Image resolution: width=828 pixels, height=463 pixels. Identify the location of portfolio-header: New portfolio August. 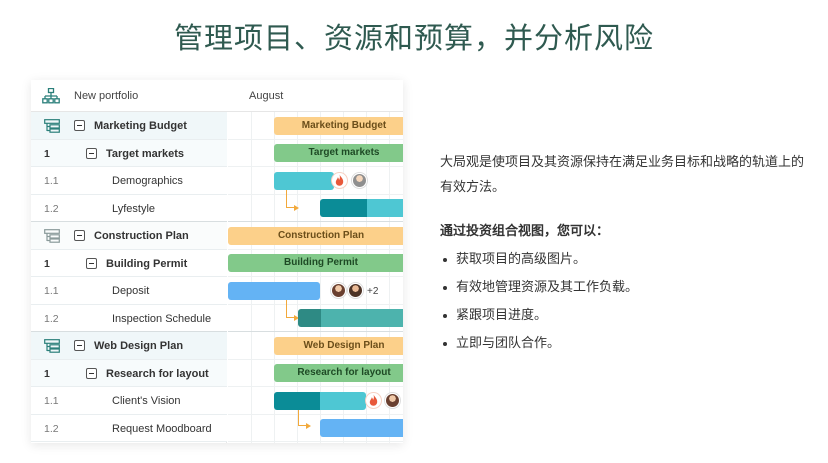
(217, 96).